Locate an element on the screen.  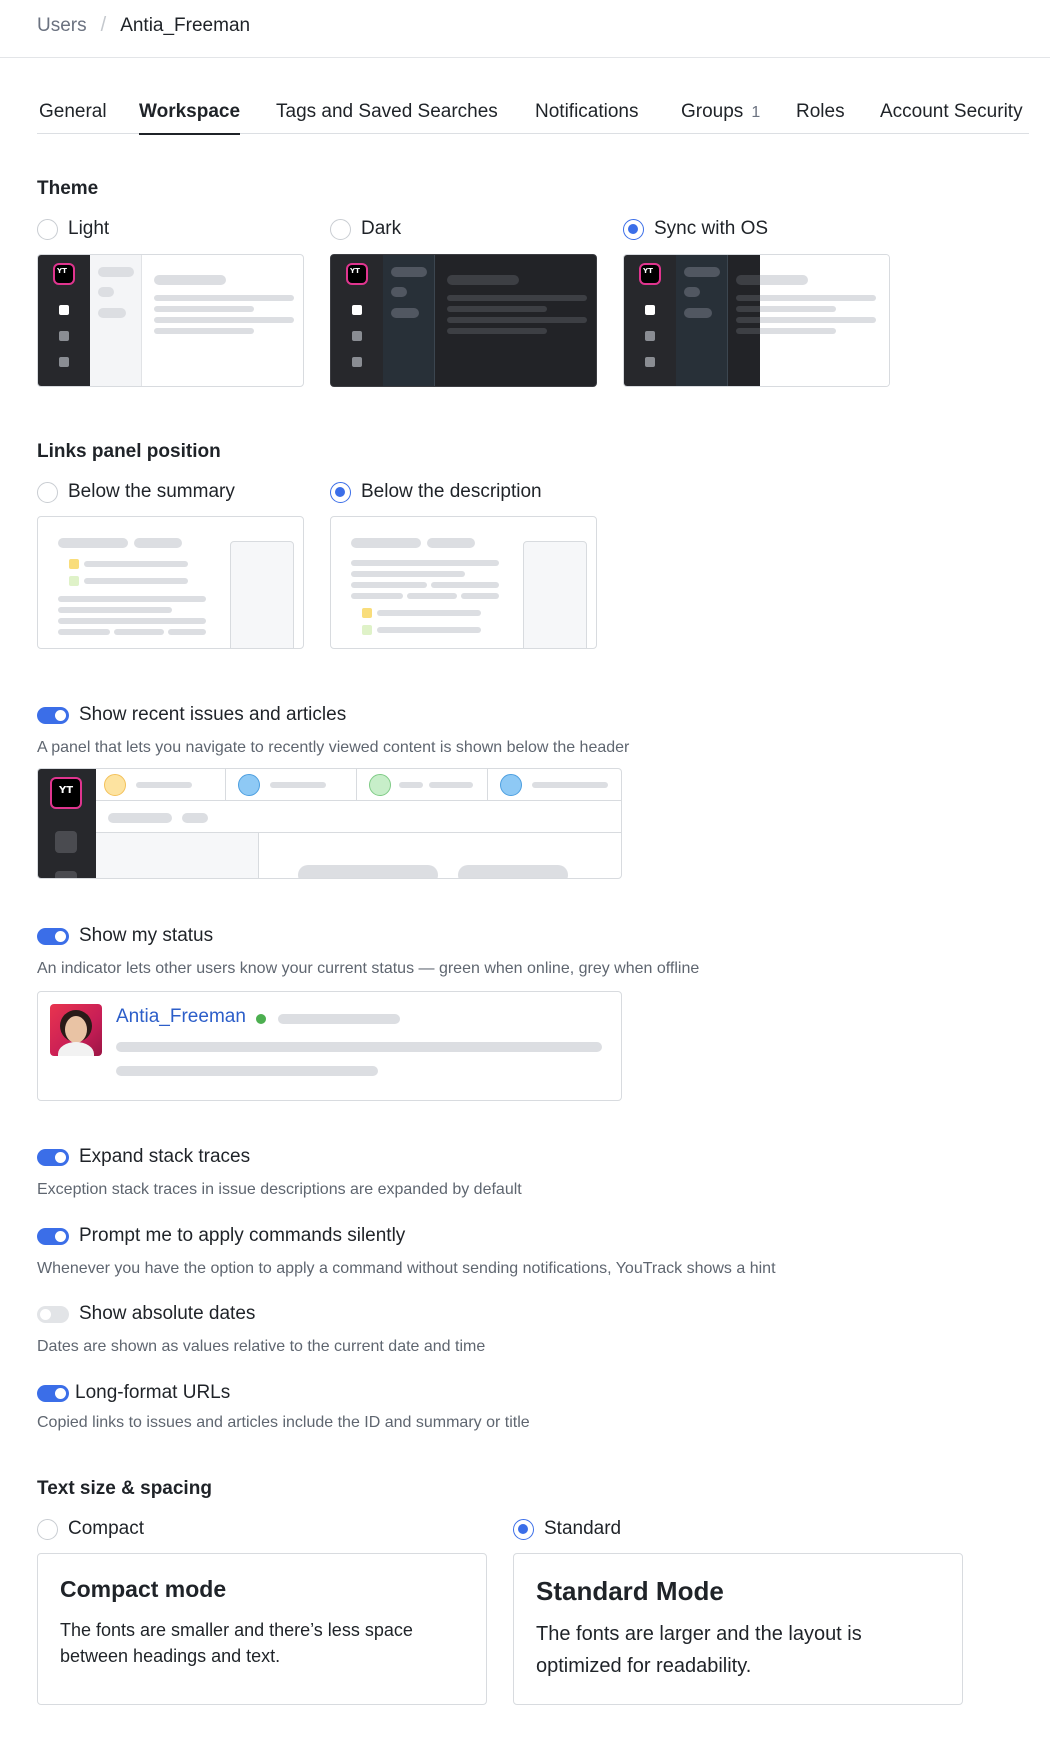
compact-card-desc-2: between headings and text. is located at coordinates (170, 1656).